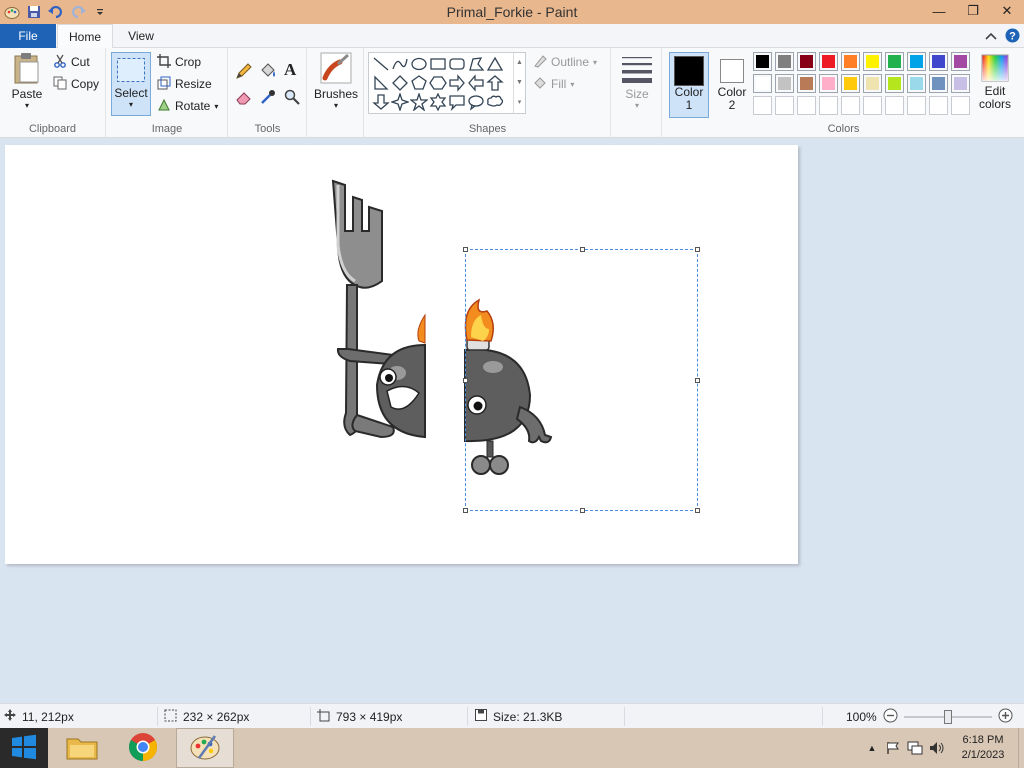  What do you see at coordinates (983, 748) in the screenshot?
I see `system-clock: 6:18 PM 2/1/2023` at bounding box center [983, 748].